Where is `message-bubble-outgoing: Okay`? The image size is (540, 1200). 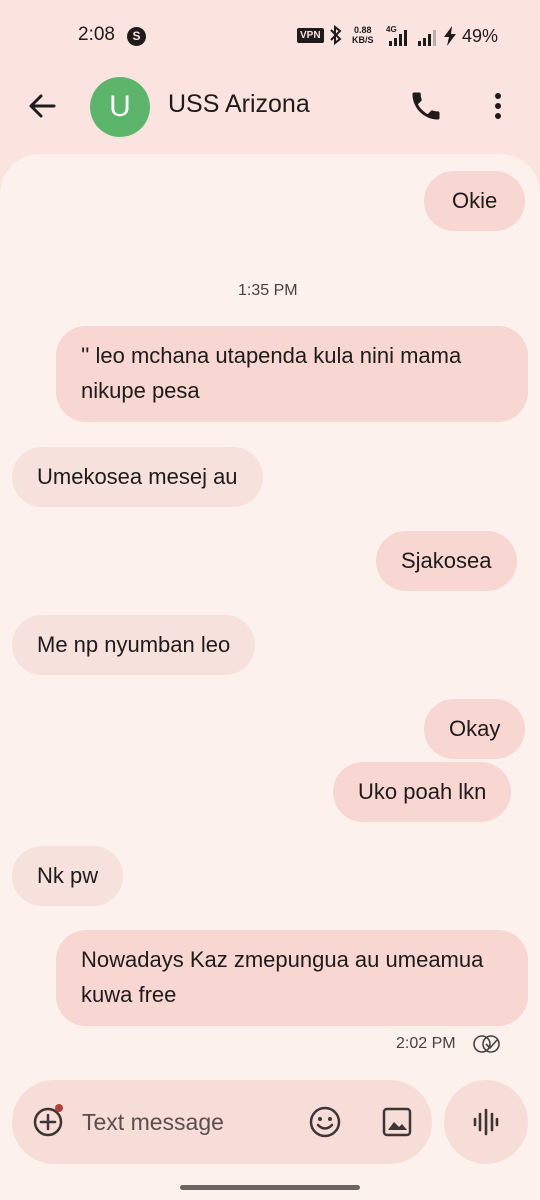
message-bubble-outgoing: Okay is located at coordinates (475, 729).